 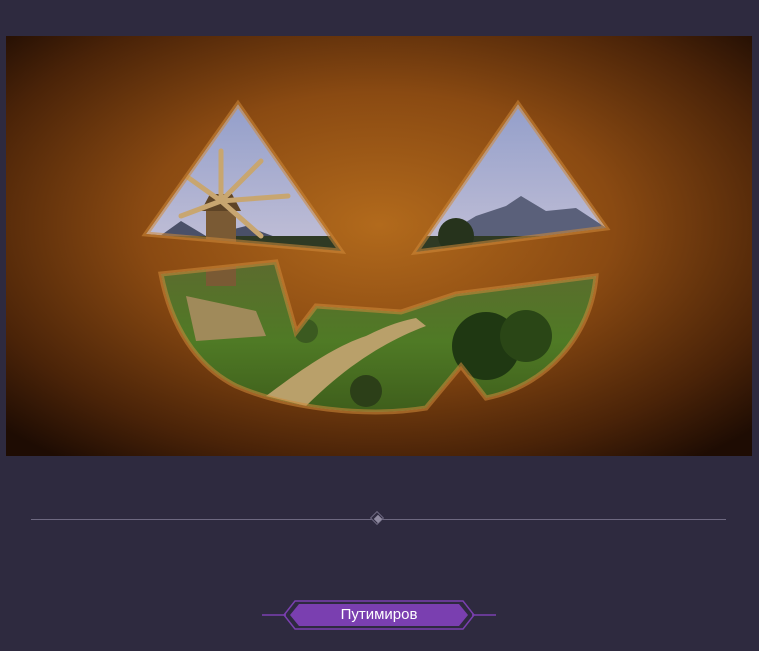 I want to click on tag-button: Путимиров, so click(x=379, y=616).